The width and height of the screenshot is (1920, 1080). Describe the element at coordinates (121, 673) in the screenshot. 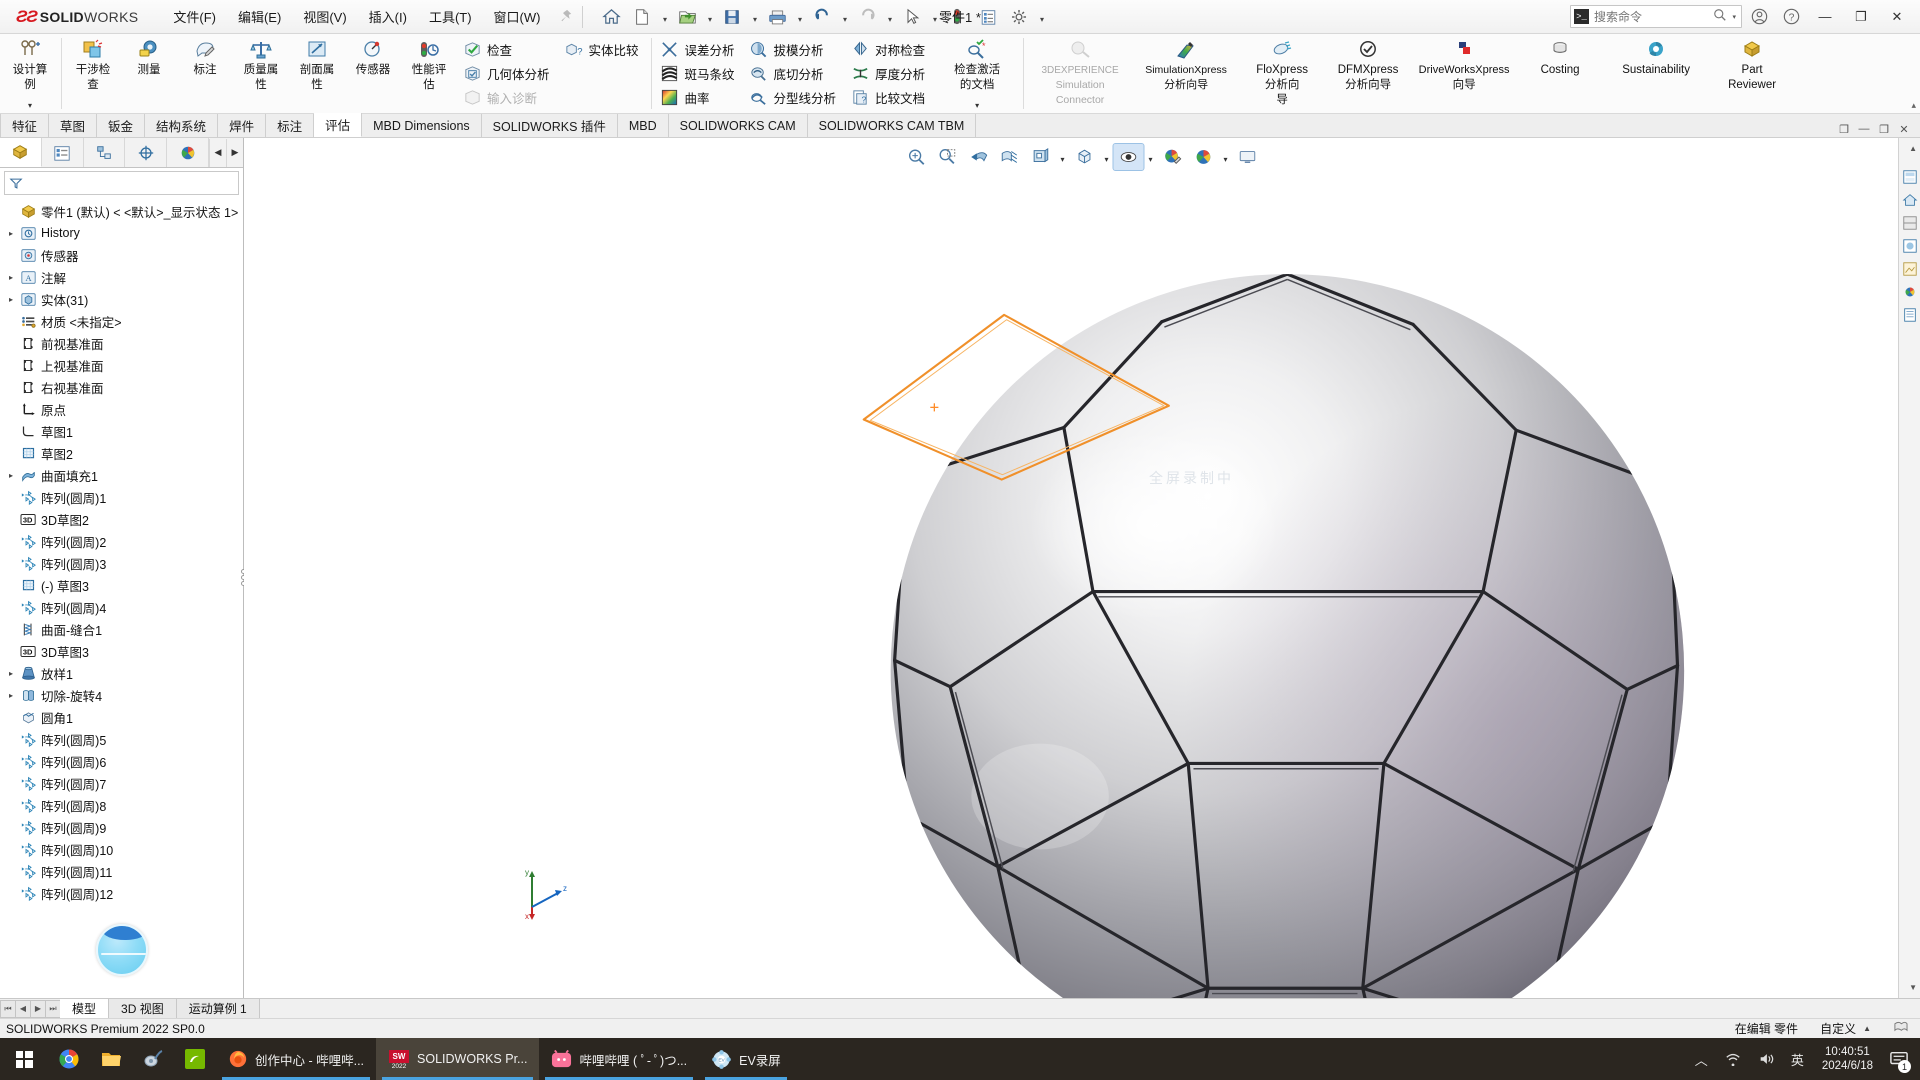

I see `tree-item: ▸ 放样1` at that location.